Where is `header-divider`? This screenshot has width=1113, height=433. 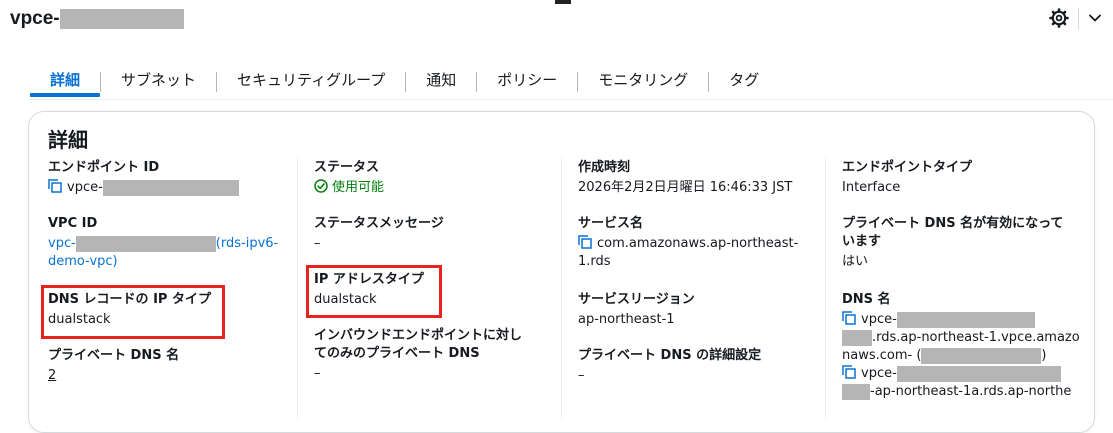
header-divider is located at coordinates (1078, 19).